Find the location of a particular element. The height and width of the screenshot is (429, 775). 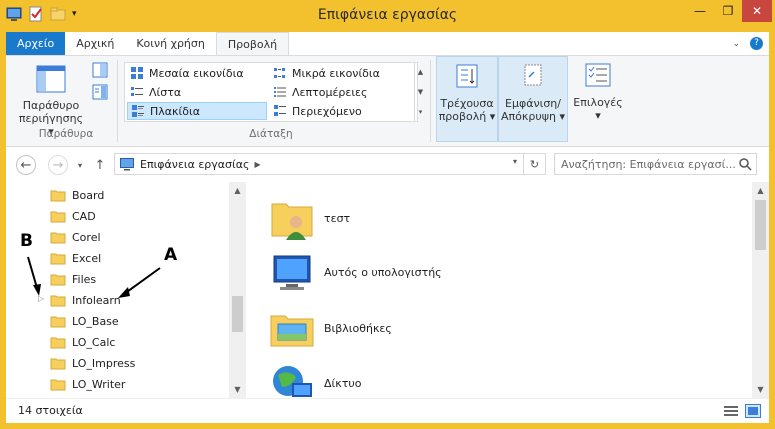

annotation-arrowhead-a is located at coordinates (124, 292).